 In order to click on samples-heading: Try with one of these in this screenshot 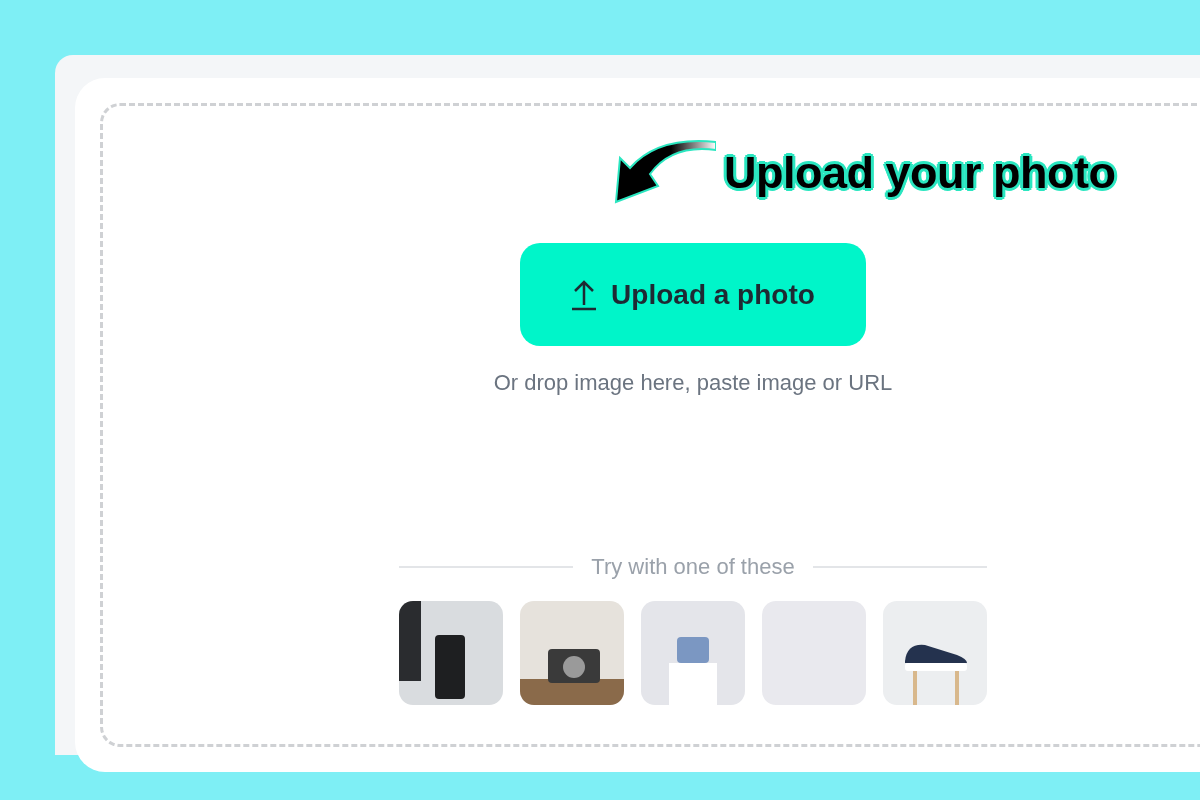, I will do `click(693, 567)`.